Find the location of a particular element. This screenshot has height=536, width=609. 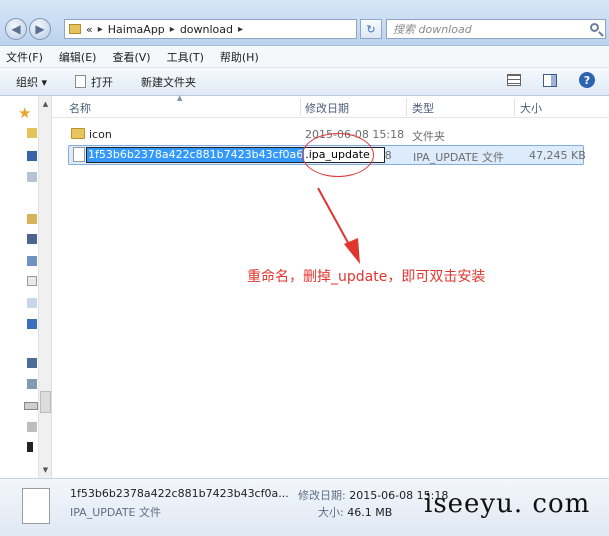

refresh-icon: ↻ is located at coordinates (371, 29).